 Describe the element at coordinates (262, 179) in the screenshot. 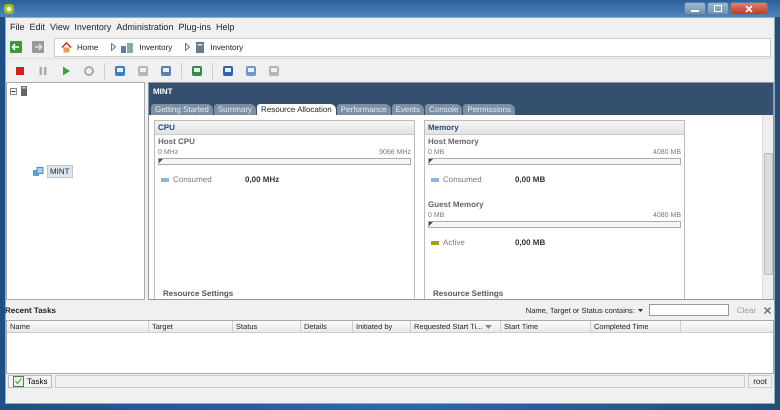

I see `legend-value: 0,00 MHz` at that location.